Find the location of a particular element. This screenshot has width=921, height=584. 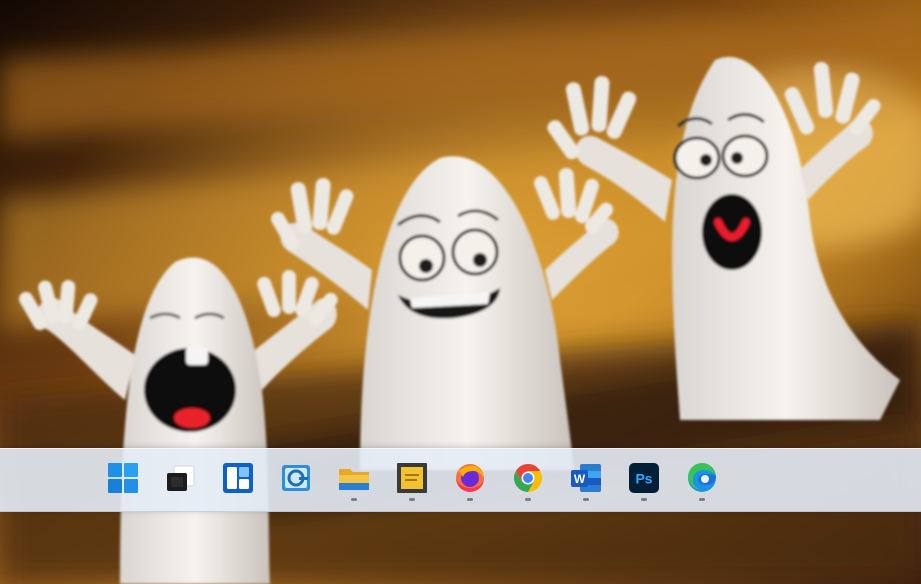

firefox-running-indicator is located at coordinates (470, 499).